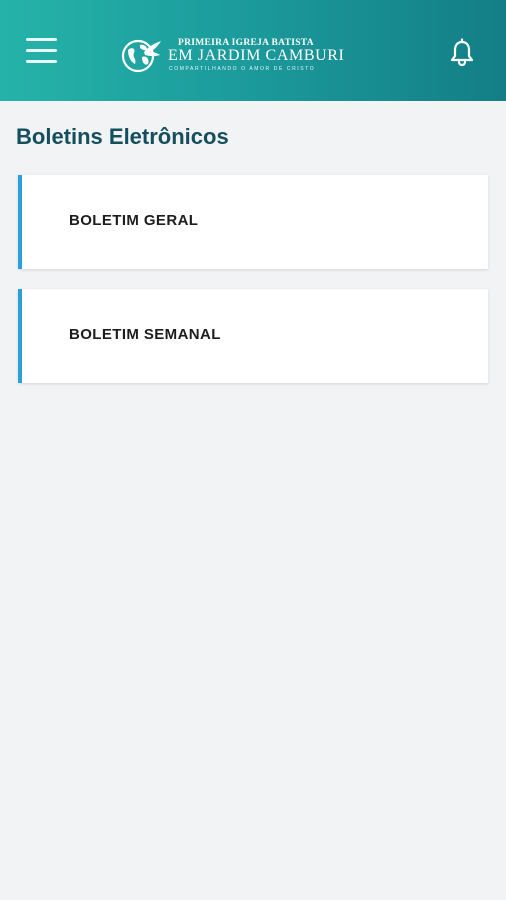 The height and width of the screenshot is (900, 506). Describe the element at coordinates (242, 69) in the screenshot. I see `logo-tagline: COMPARTILHANDO O AMOR DE CRISTO` at that location.